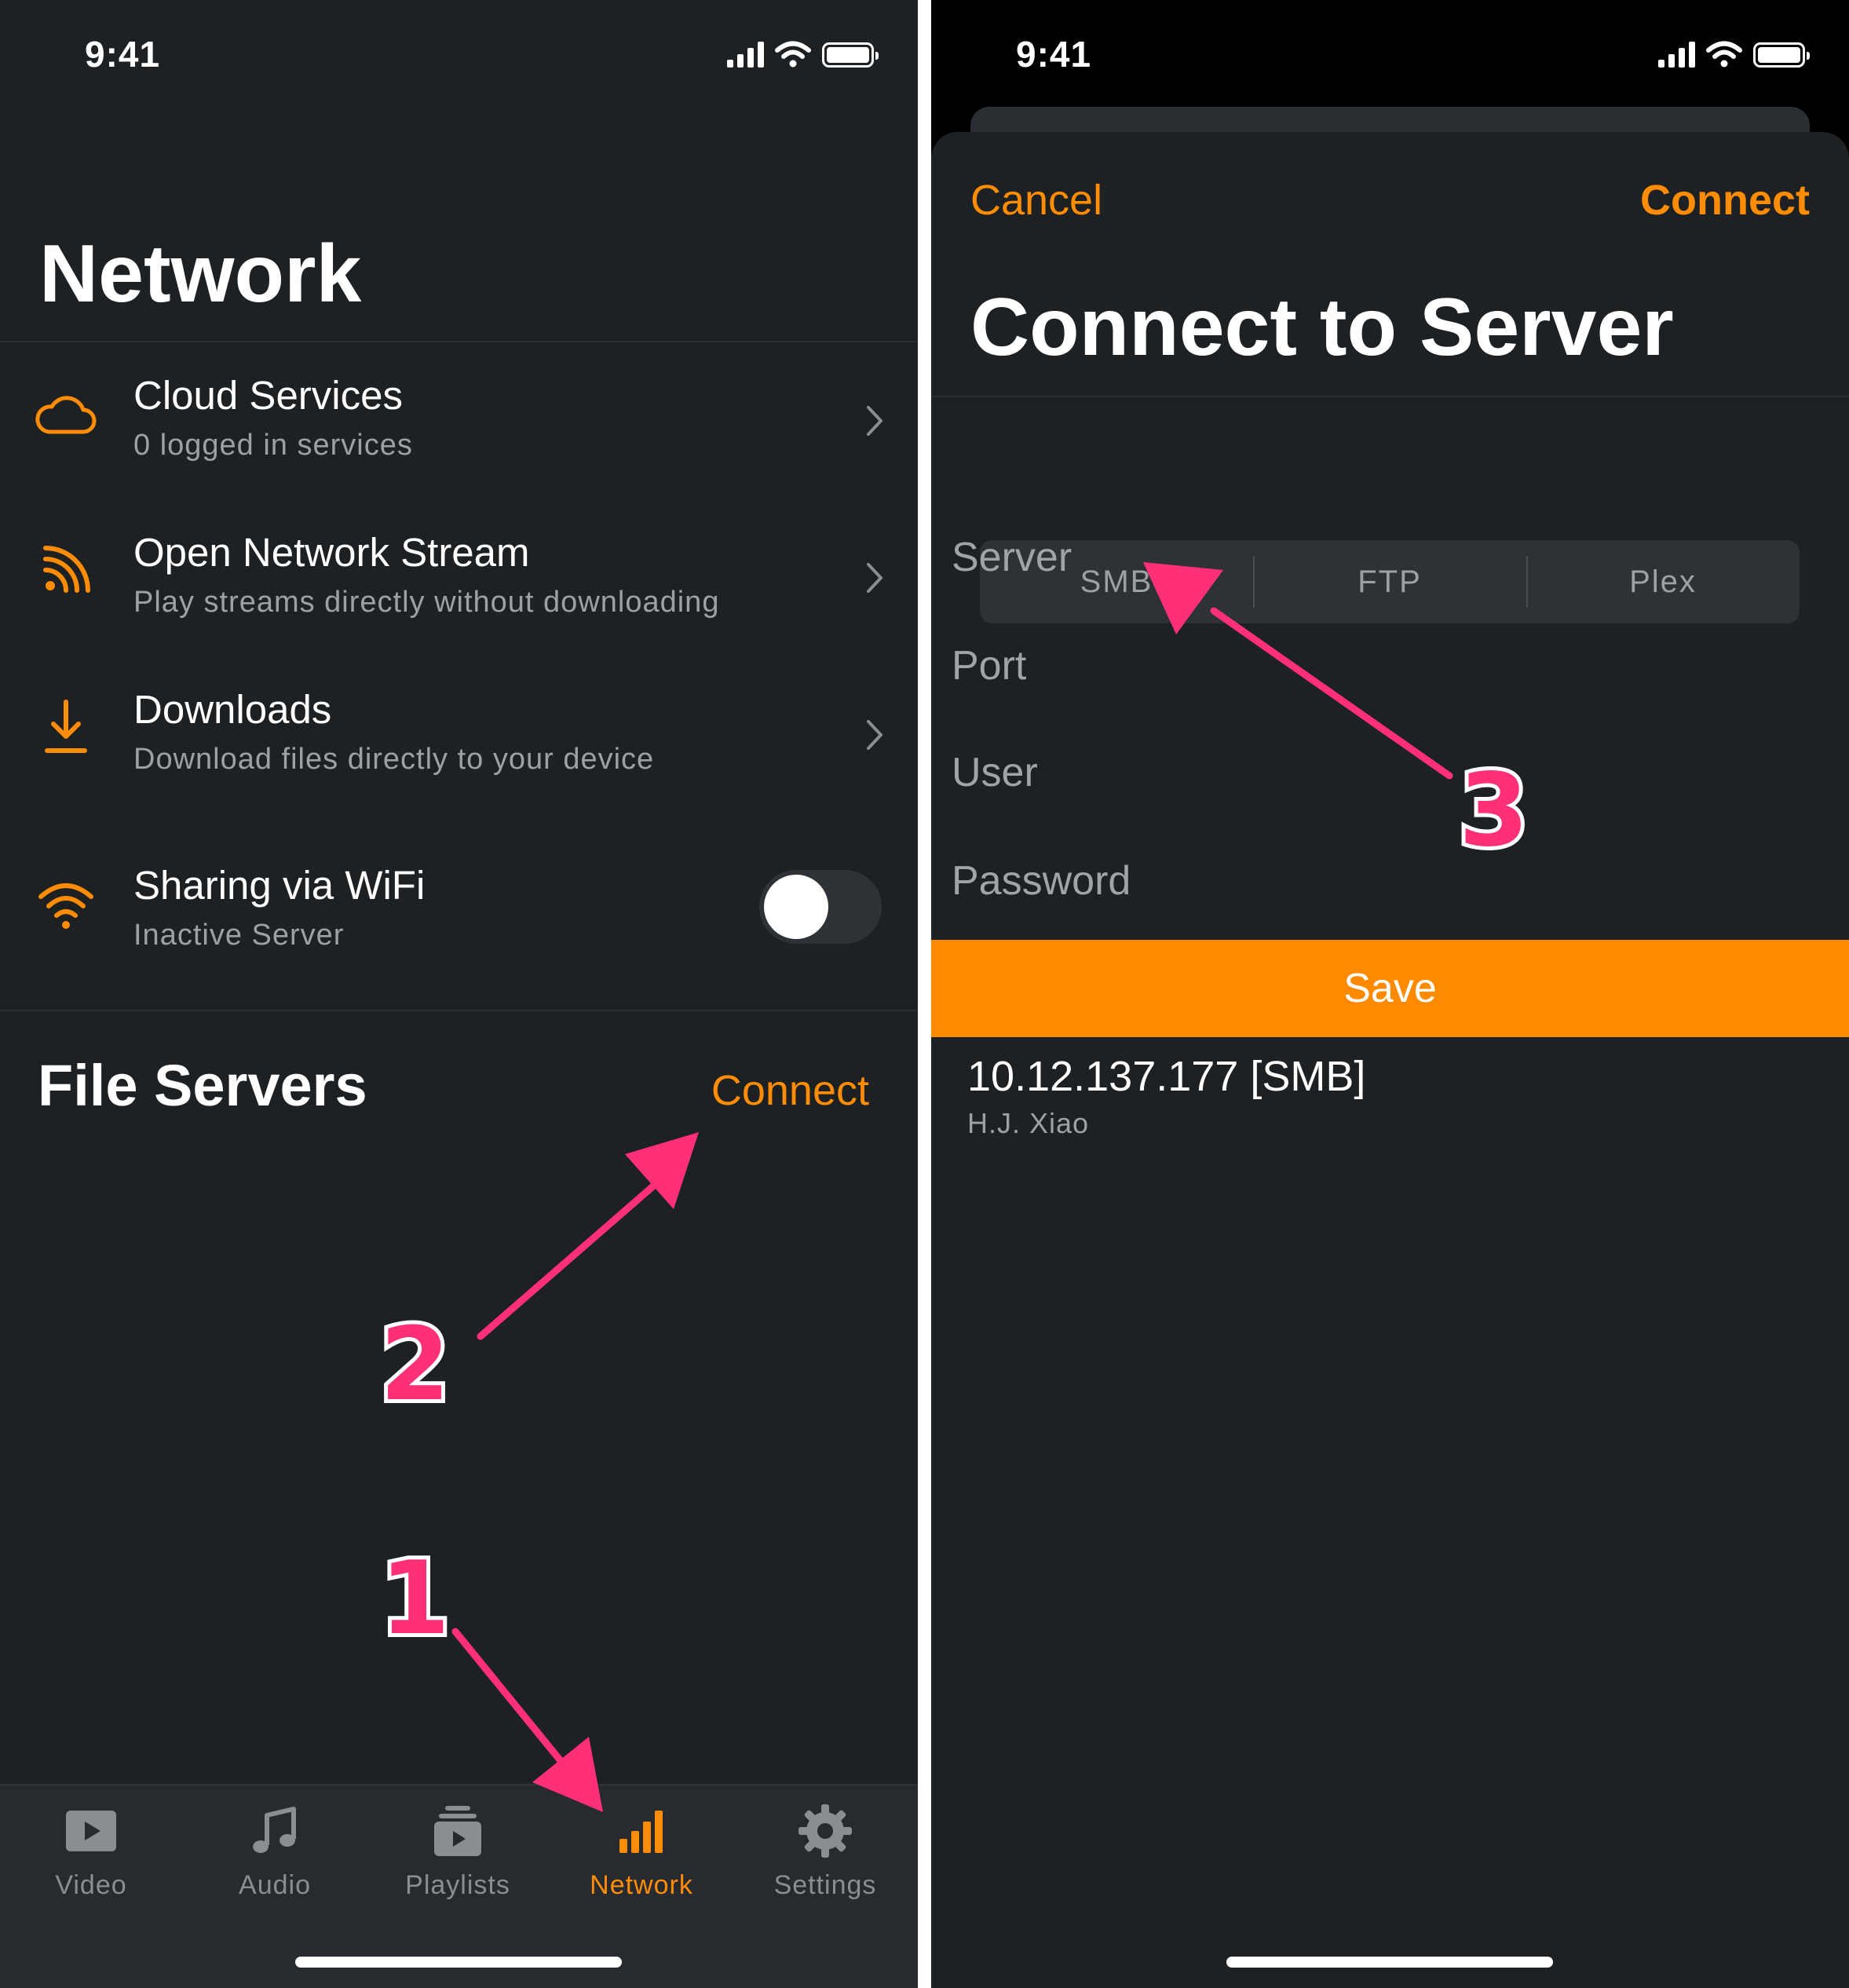 This screenshot has width=1849, height=1988. I want to click on annotation-number-2: 2, so click(415, 1365).